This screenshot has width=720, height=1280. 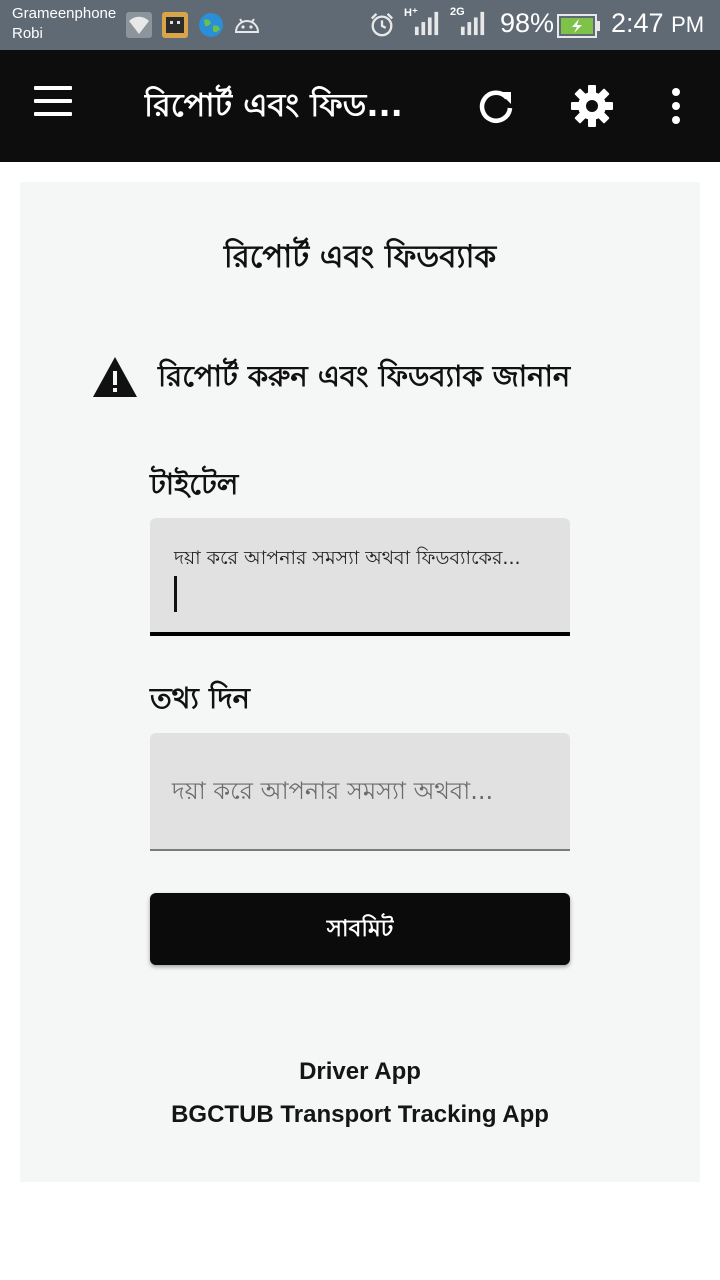 I want to click on info-field-label: তথ্য দিন, so click(x=200, y=698).